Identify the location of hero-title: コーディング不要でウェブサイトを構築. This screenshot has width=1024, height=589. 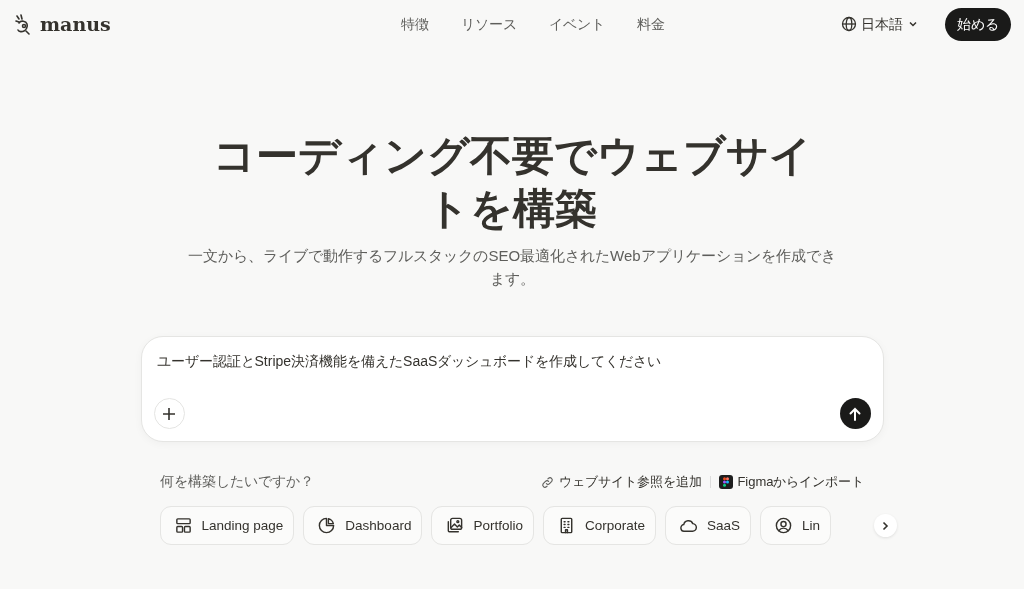
(512, 182).